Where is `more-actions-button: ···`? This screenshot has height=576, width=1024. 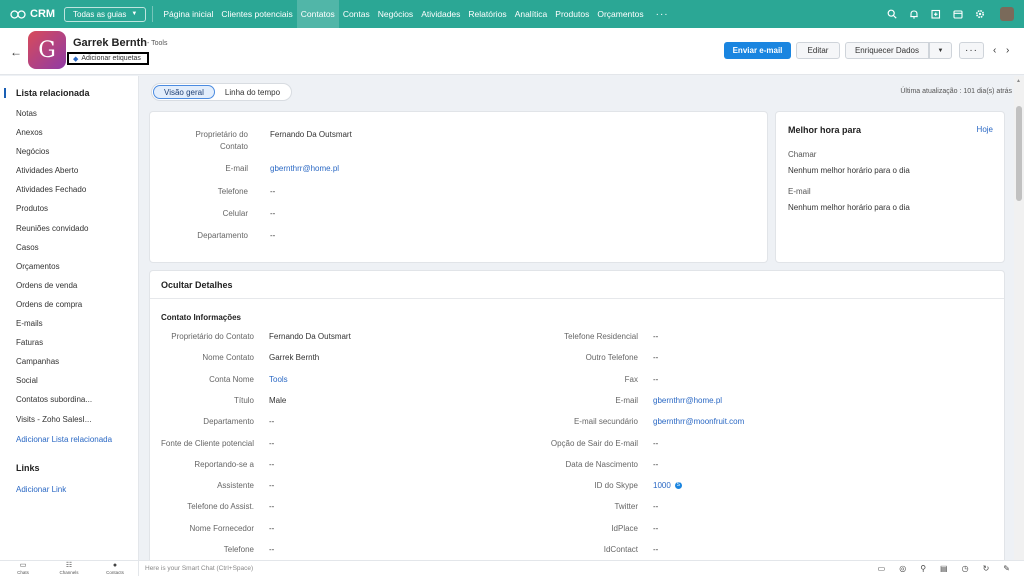
more-actions-button: ··· is located at coordinates (971, 50).